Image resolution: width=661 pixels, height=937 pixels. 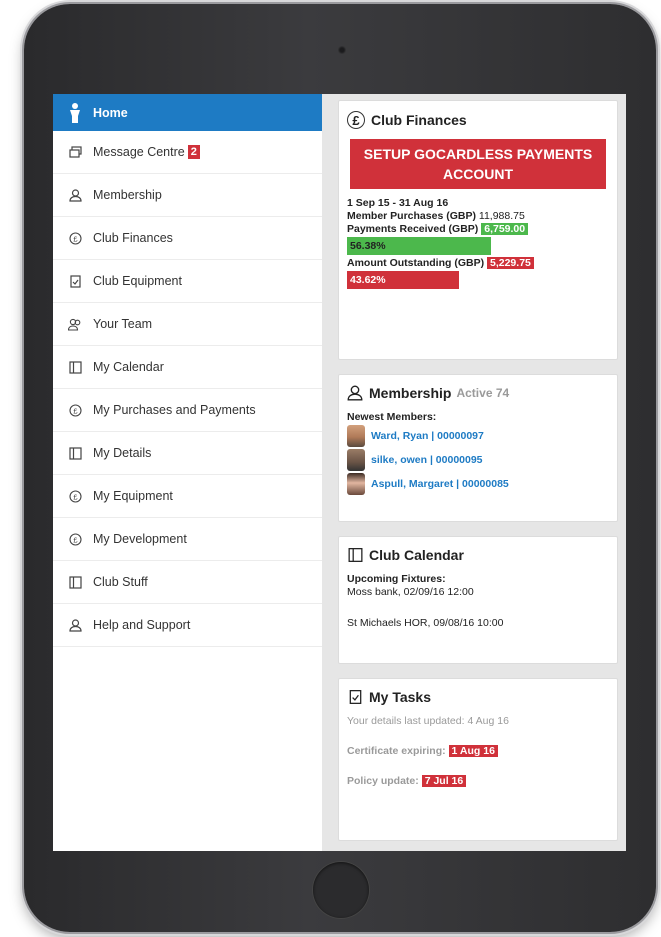 What do you see at coordinates (478, 436) in the screenshot?
I see `list-item: Ward, Ryan | 00000097` at bounding box center [478, 436].